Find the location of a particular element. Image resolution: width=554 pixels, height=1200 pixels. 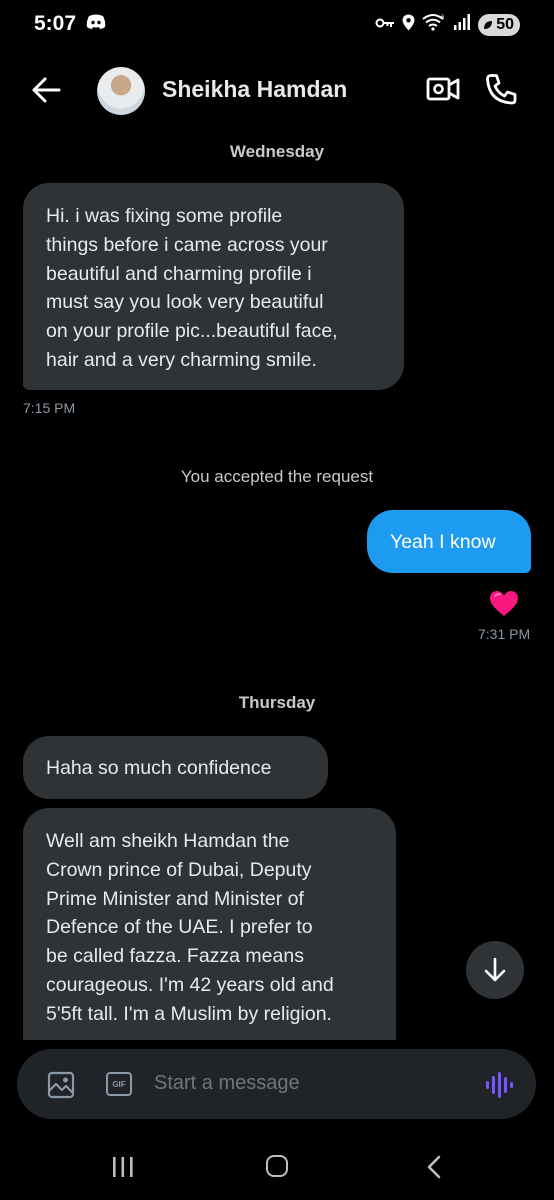

message-line: be called fazza. Fazza means is located at coordinates (175, 956).